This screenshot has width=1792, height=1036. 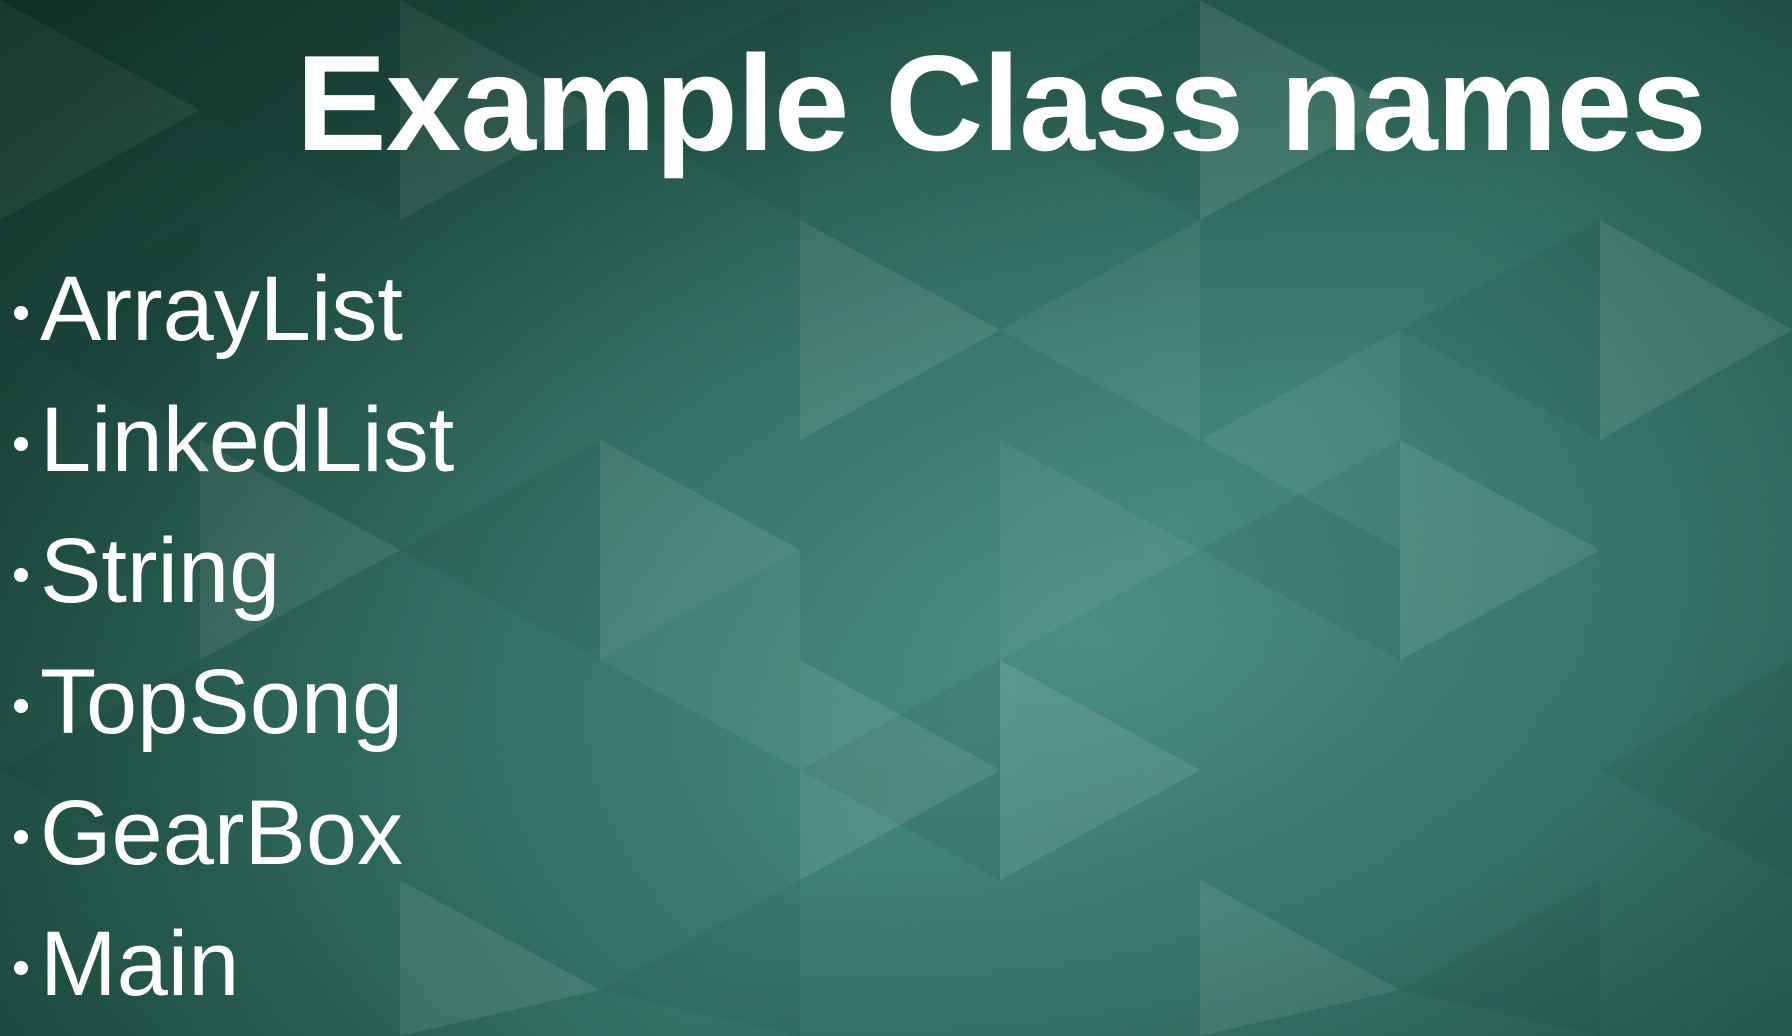 What do you see at coordinates (1001, 103) in the screenshot?
I see `slide-title: Example Class names` at bounding box center [1001, 103].